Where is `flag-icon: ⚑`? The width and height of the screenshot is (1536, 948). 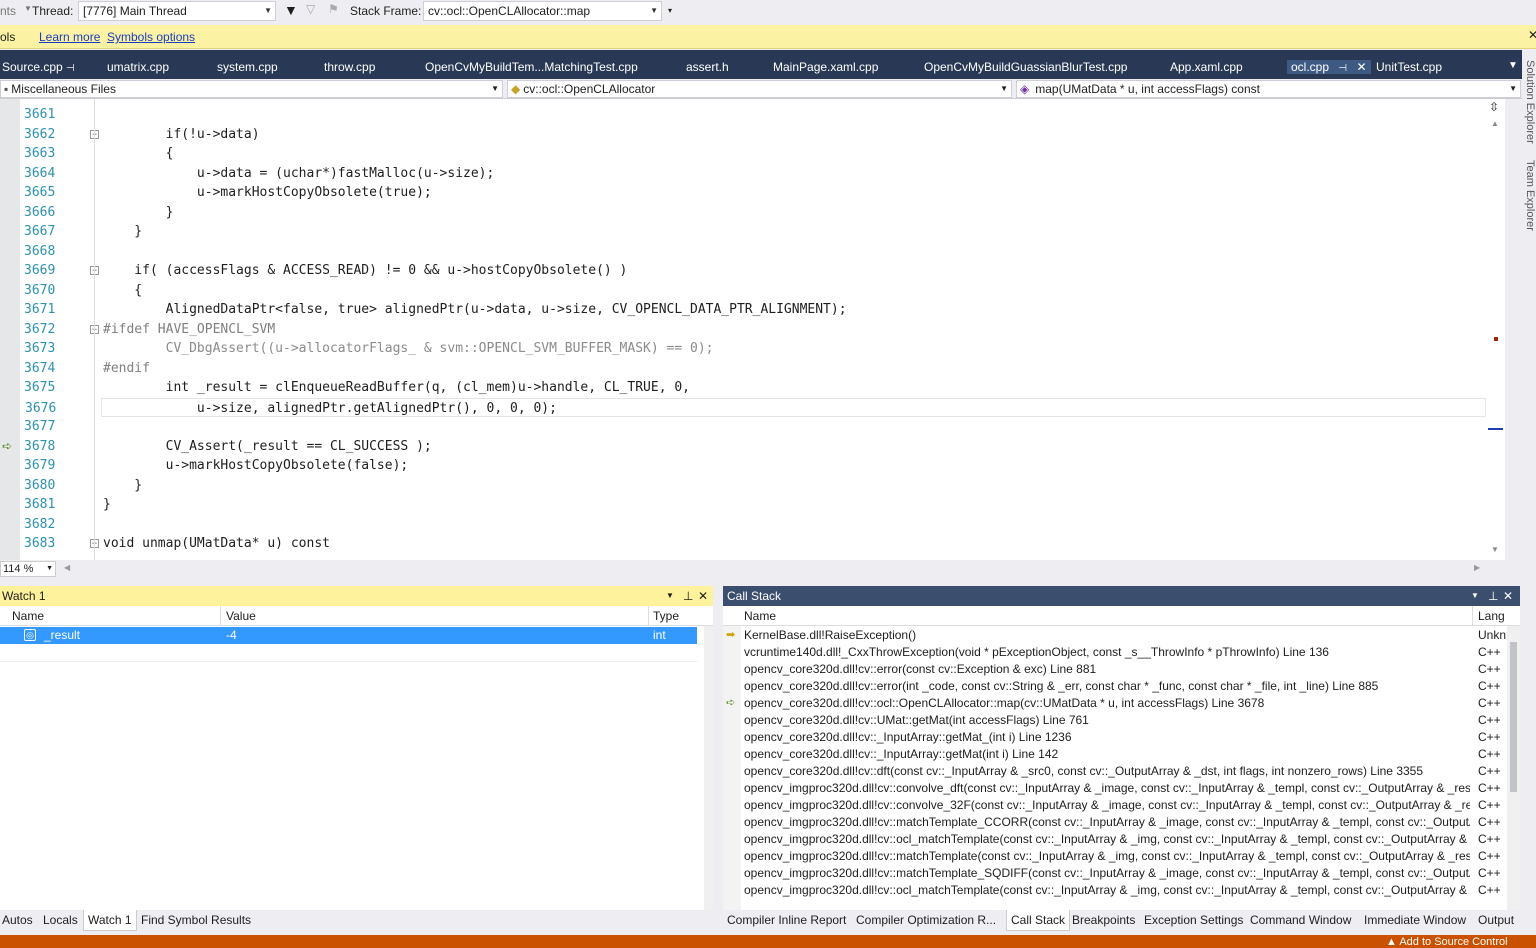
flag-icon: ⚑ is located at coordinates (333, 9).